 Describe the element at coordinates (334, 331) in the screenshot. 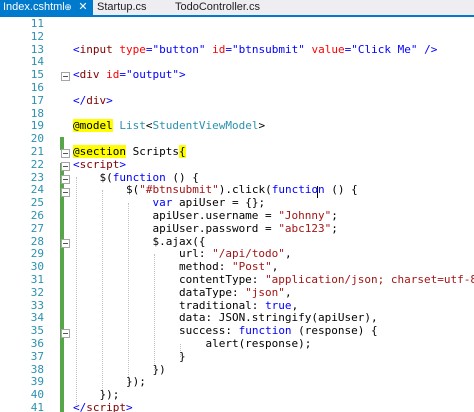

I see `code-token: (response) {` at that location.